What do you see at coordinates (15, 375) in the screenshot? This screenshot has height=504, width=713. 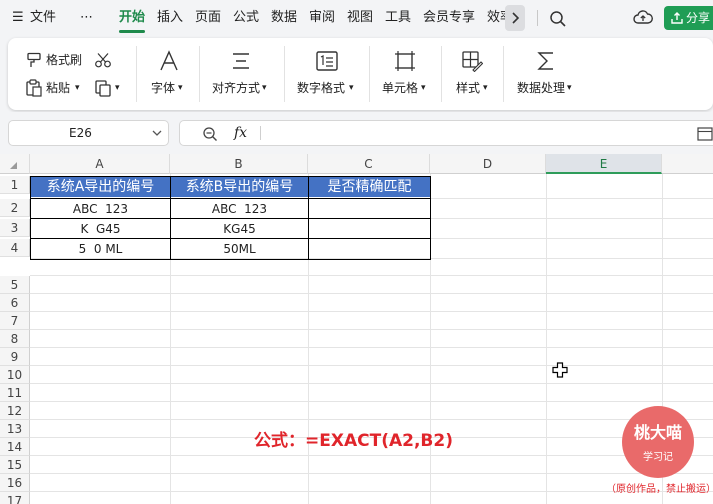 I see `row-header: 10` at bounding box center [15, 375].